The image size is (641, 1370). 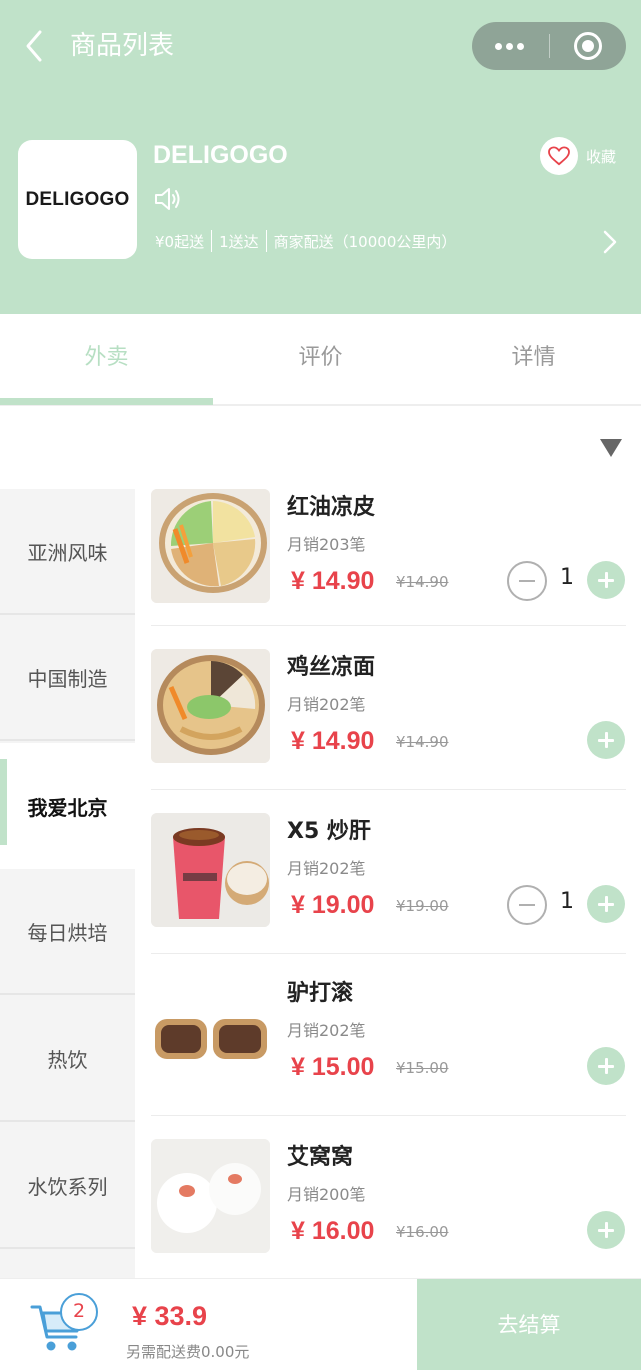 What do you see at coordinates (611, 448) in the screenshot?
I see `triangle-down-icon` at bounding box center [611, 448].